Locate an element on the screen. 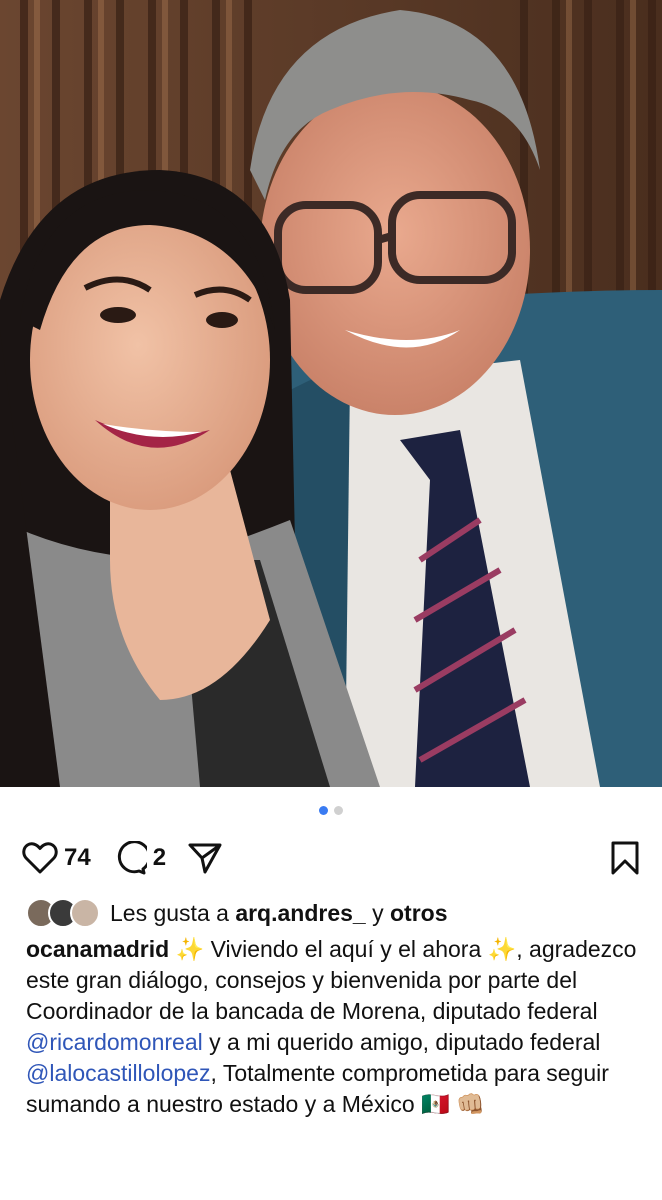 Image resolution: width=662 pixels, height=1200 pixels. likes-others-link: otros is located at coordinates (419, 913).